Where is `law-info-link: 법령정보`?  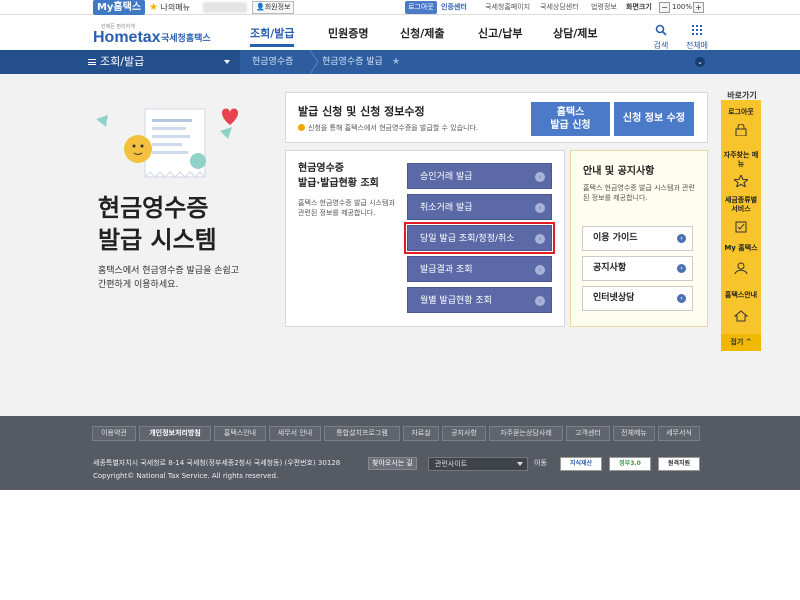
law-info-link: 법령정보 is located at coordinates (604, 7).